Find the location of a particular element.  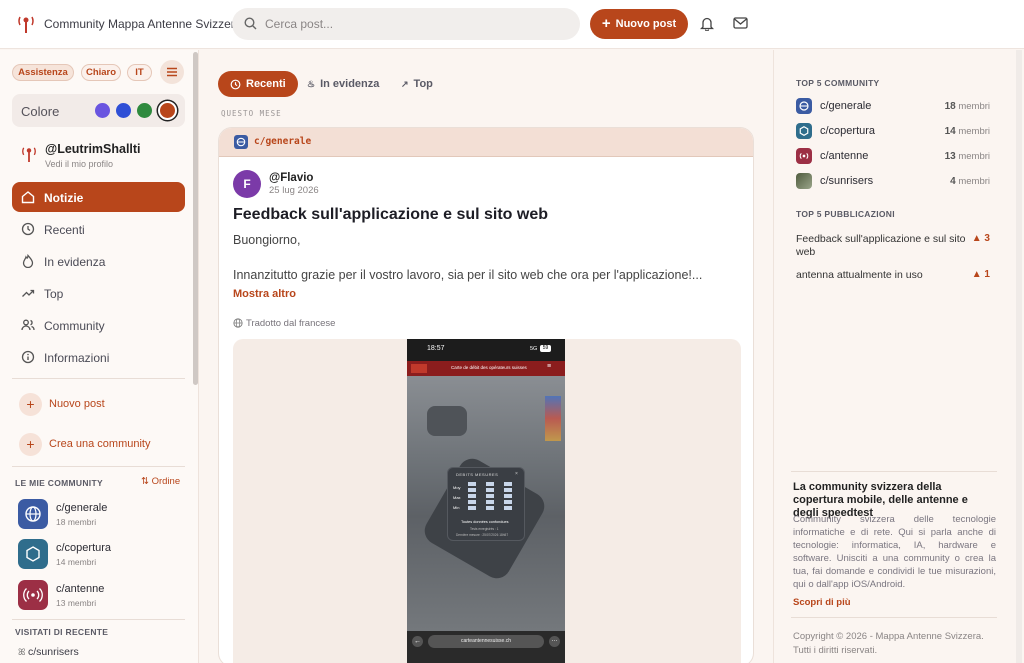

bell-icon is located at coordinates (707, 23).